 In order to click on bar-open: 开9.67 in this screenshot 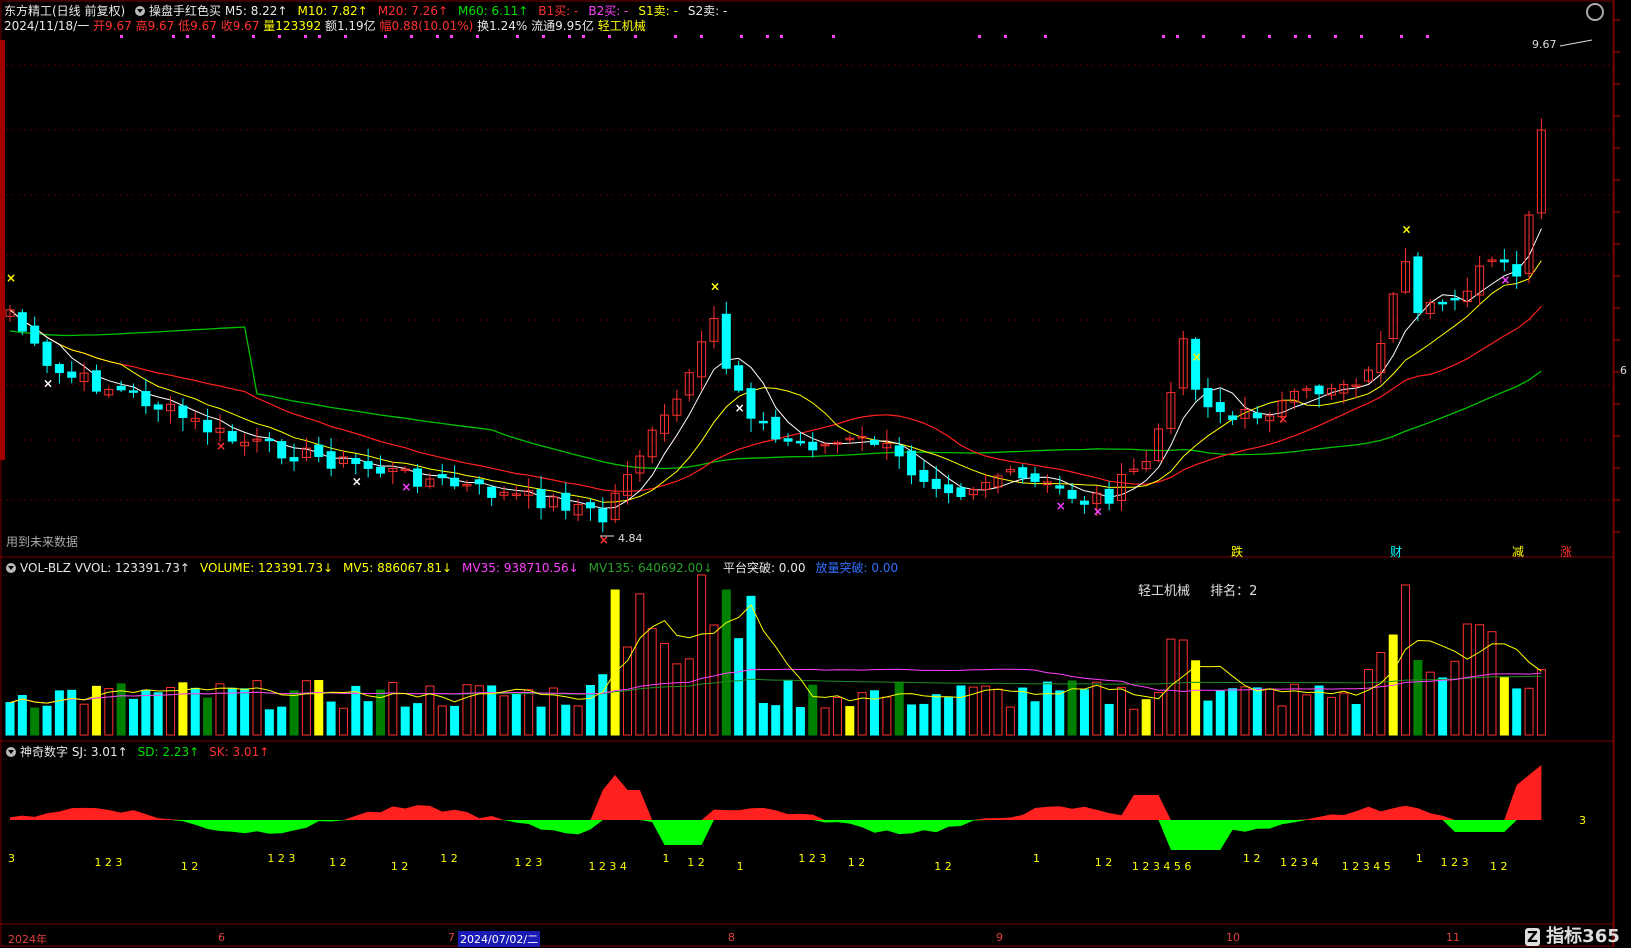, I will do `click(112, 26)`.